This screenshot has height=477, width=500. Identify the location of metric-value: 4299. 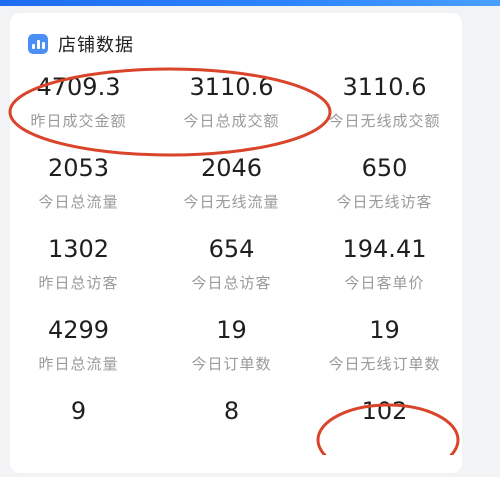
(78, 330).